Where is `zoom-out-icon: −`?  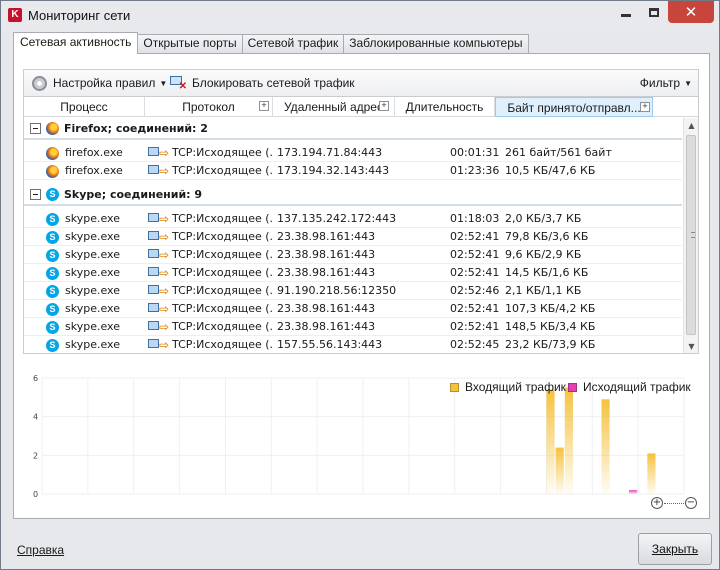
zoom-out-icon: − is located at coordinates (691, 503).